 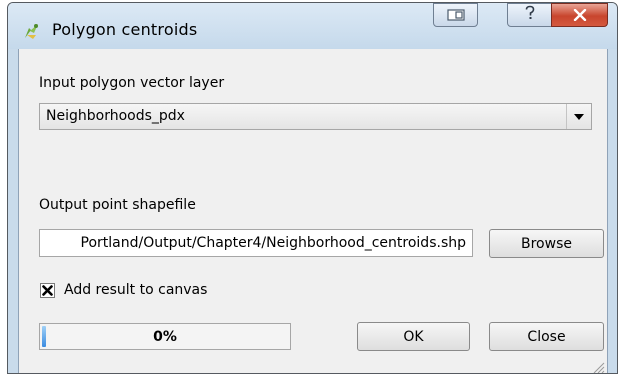 I want to click on restore-icon, so click(x=455, y=15).